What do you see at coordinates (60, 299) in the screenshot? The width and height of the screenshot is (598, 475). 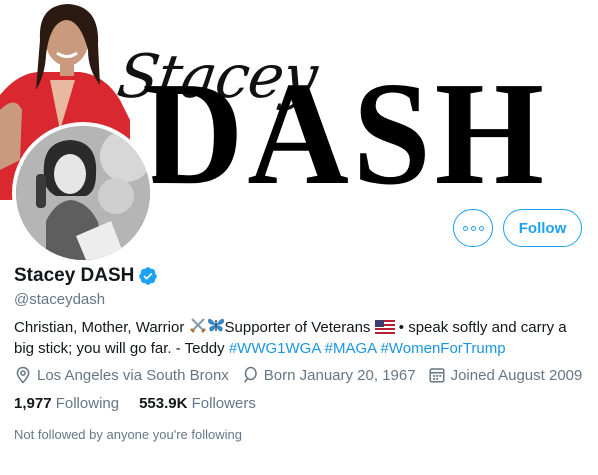 I see `profile-handle: @staceydash` at bounding box center [60, 299].